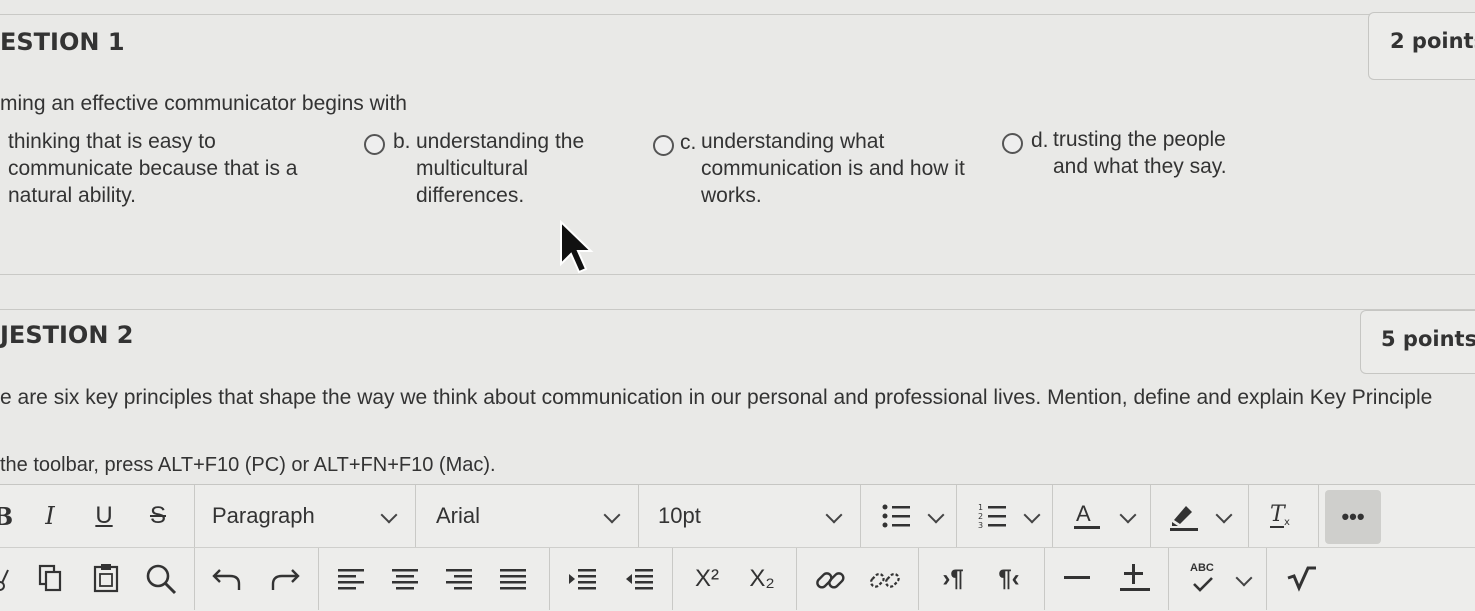  Describe the element at coordinates (1302, 579) in the screenshot. I see `math-equation-icon` at that location.